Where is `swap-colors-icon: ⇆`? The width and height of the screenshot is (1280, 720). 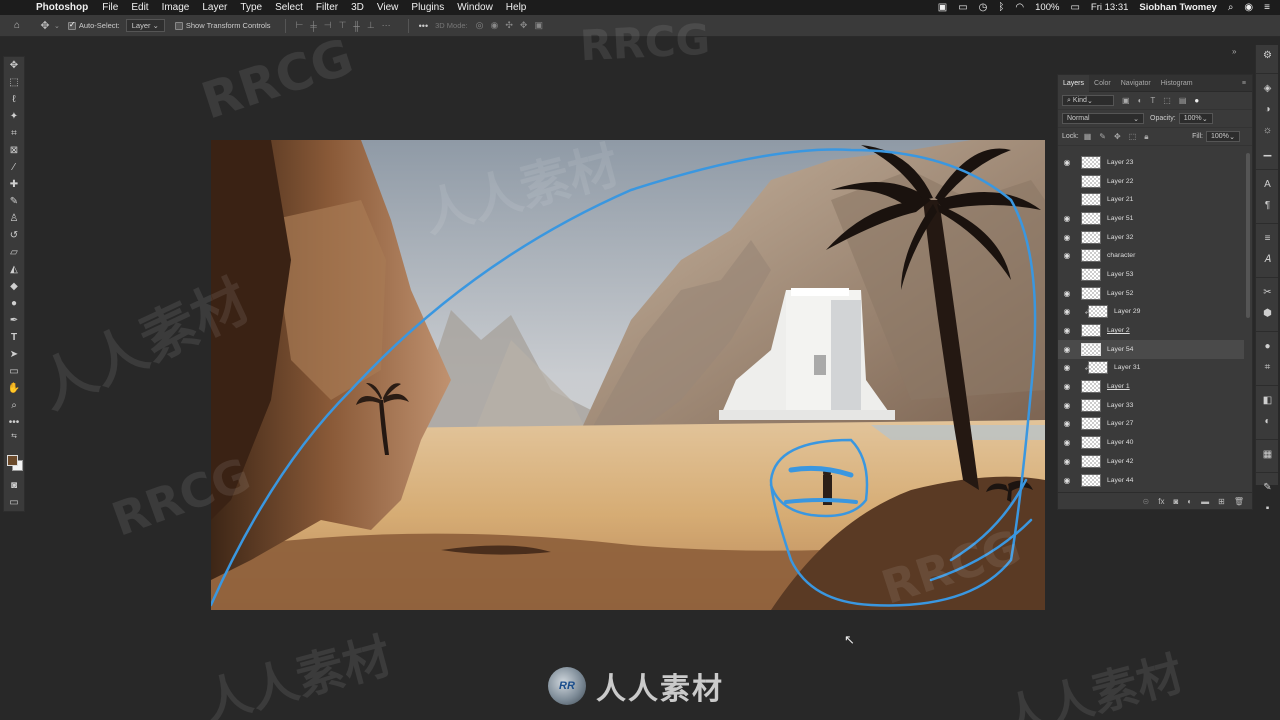 swap-colors-icon: ⇆ is located at coordinates (14, 436).